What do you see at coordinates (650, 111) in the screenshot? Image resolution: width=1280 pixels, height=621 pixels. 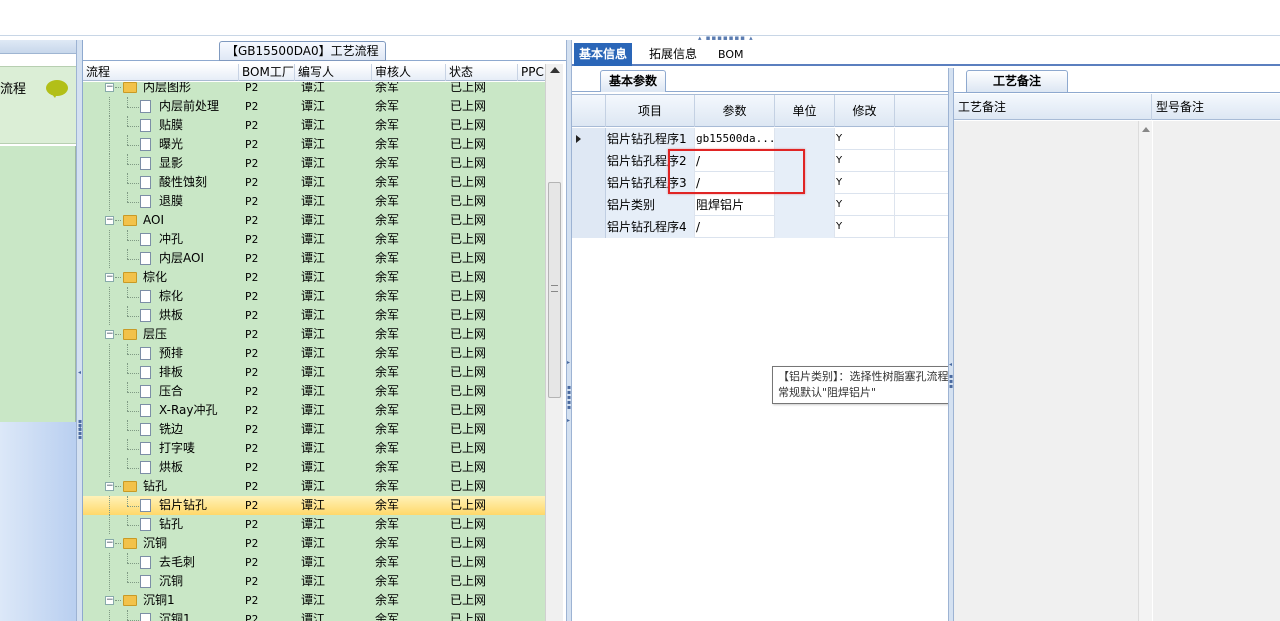 I see `col-header-item: 项目` at bounding box center [650, 111].